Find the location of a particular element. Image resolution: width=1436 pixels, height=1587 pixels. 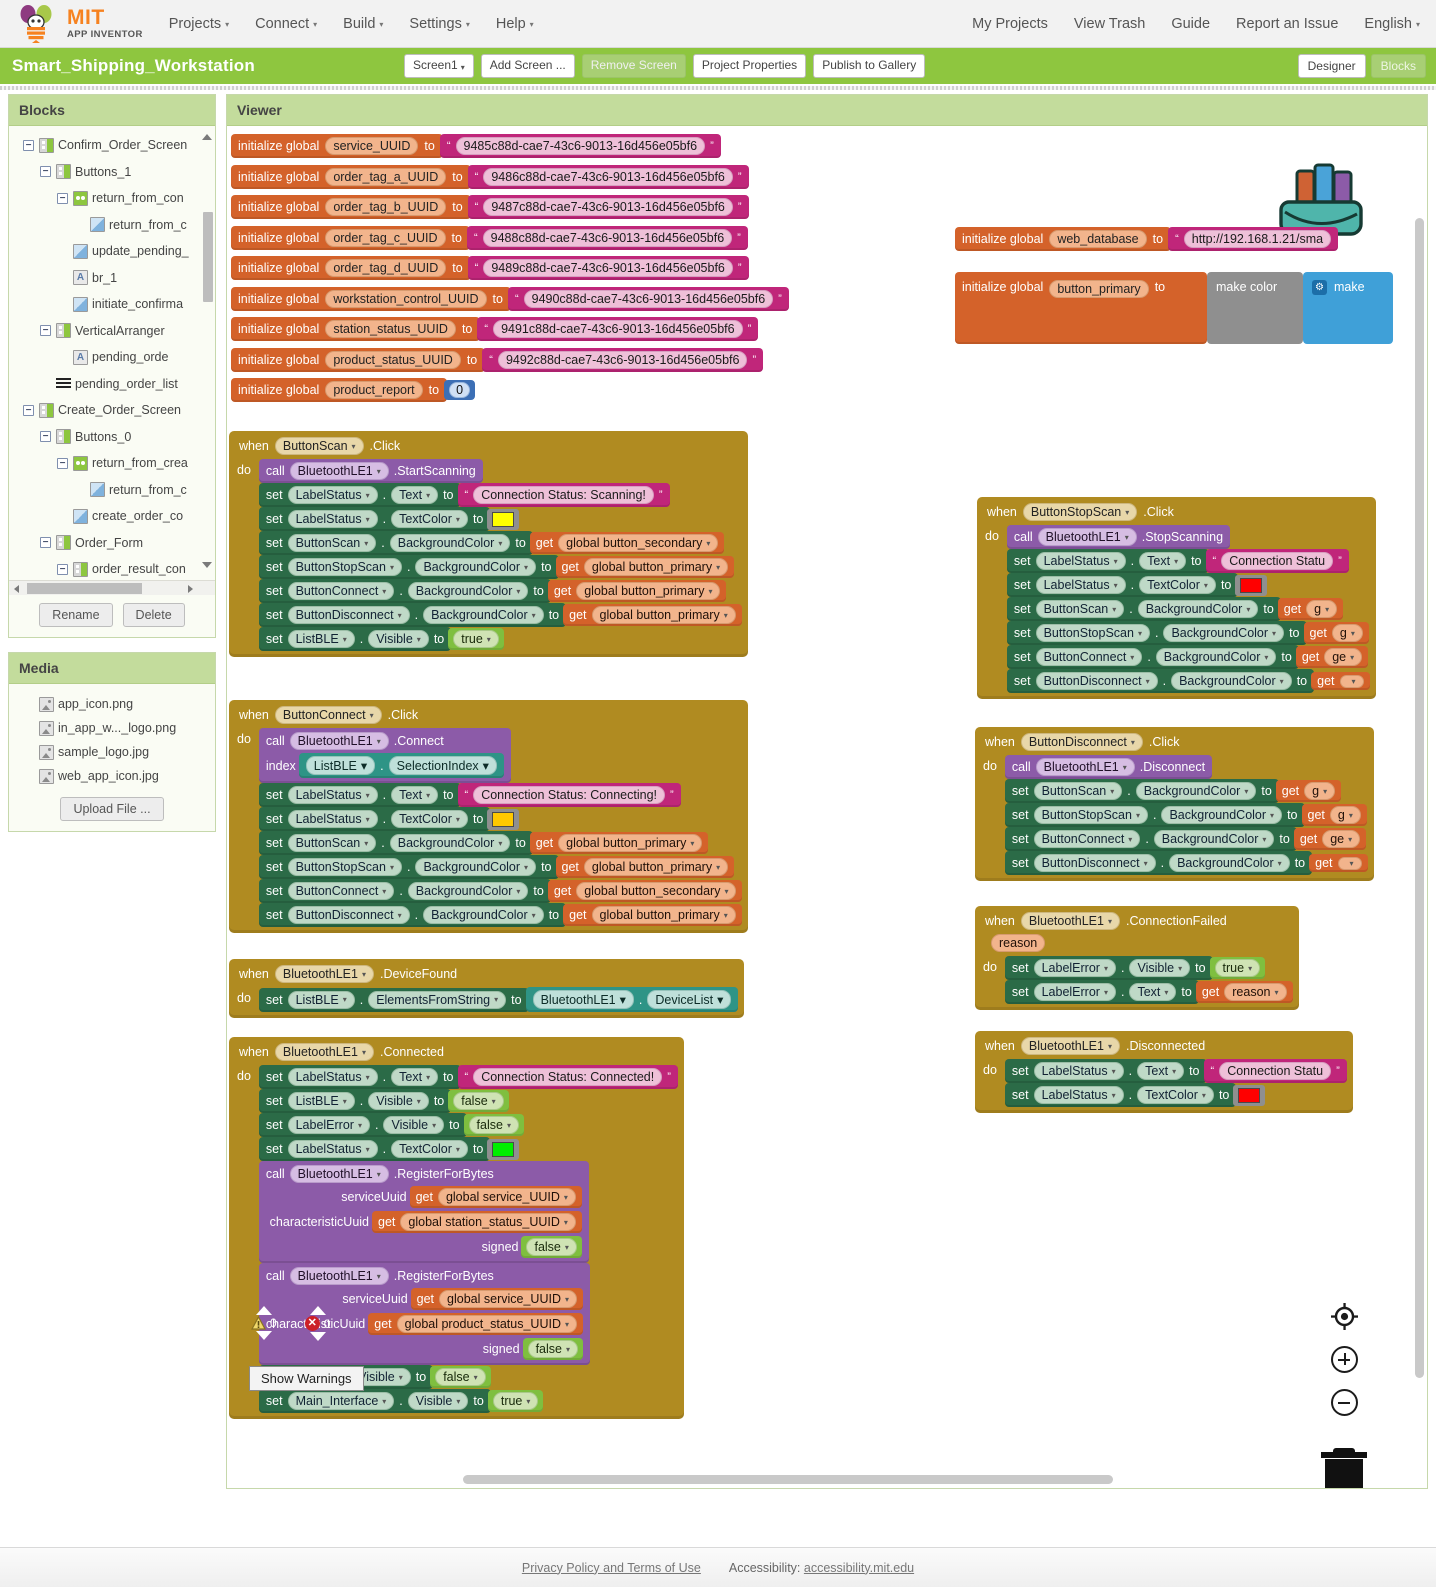

tree-node: − Create_Order_Screen is located at coordinates (112, 410).